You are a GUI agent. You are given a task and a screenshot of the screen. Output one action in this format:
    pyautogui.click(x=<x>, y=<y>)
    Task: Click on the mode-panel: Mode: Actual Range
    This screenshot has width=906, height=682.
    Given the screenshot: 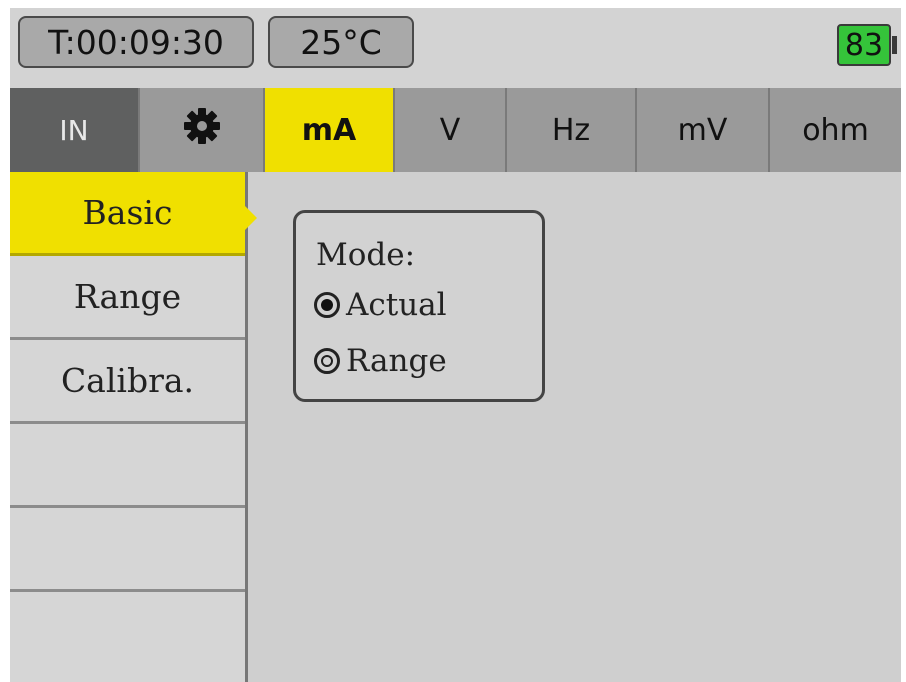 What is the action you would take?
    pyautogui.click(x=419, y=306)
    